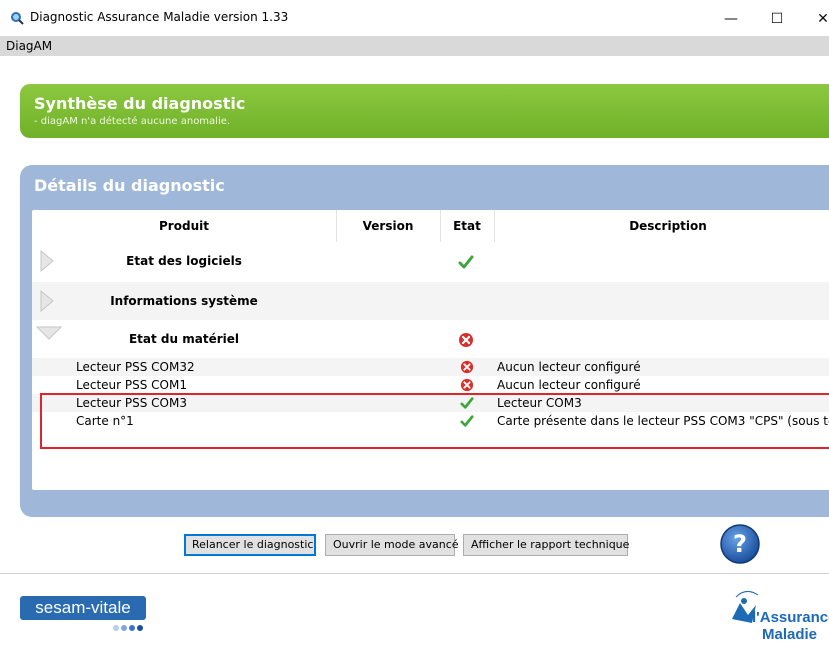  What do you see at coordinates (83, 608) in the screenshot?
I see `sesam-vitale-logo: sesam-vitale` at bounding box center [83, 608].